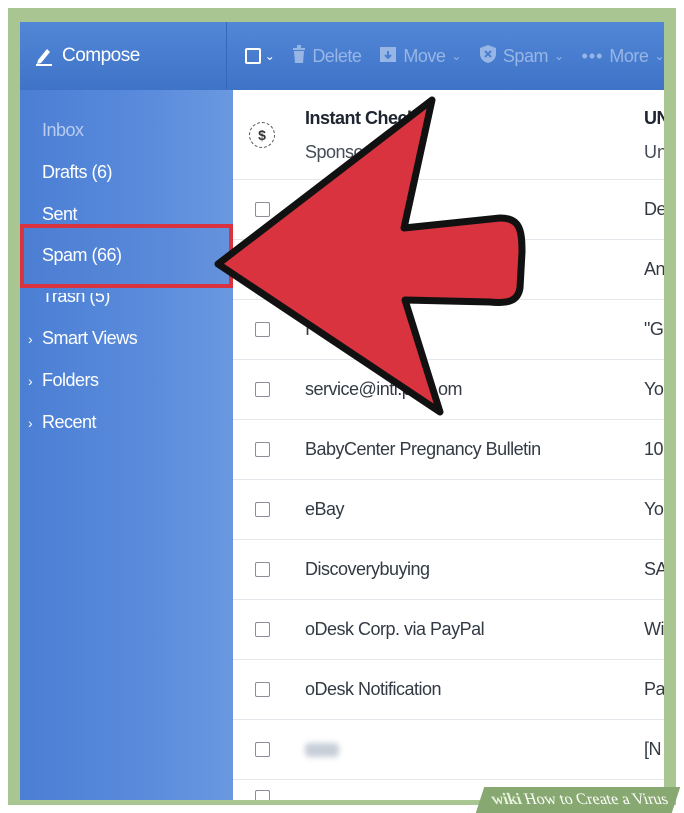 This screenshot has height=813, width=684. What do you see at coordinates (367, 569) in the screenshot?
I see `message-sender: Discoverybuying` at bounding box center [367, 569].